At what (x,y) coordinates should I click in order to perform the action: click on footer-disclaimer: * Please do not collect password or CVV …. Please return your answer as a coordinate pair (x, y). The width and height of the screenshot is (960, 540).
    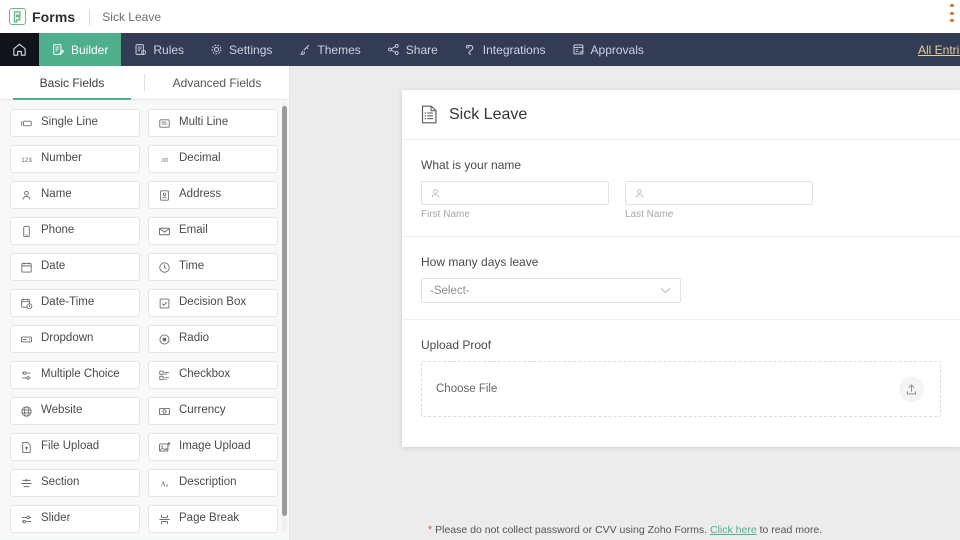
    Looking at the image, I should click on (625, 530).